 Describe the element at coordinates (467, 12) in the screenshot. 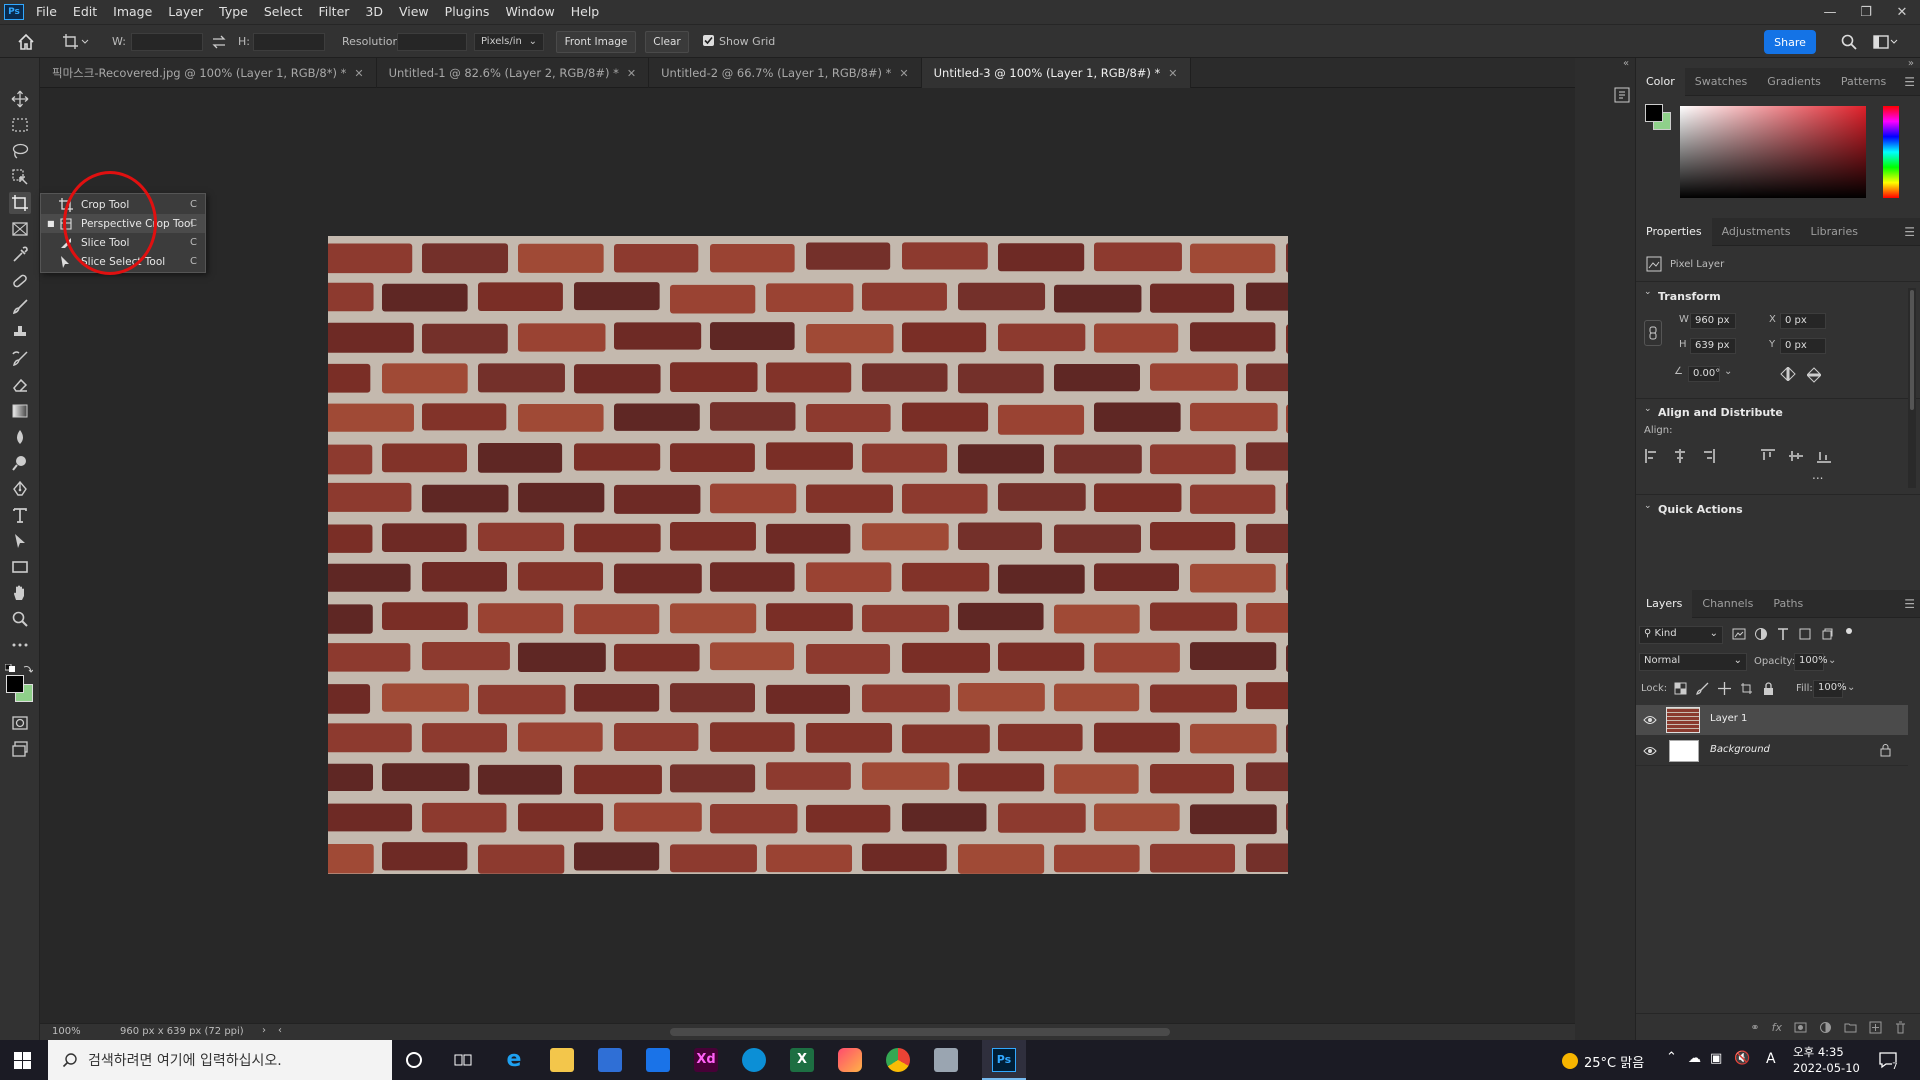

I see `menu-plugins: Plugins` at that location.